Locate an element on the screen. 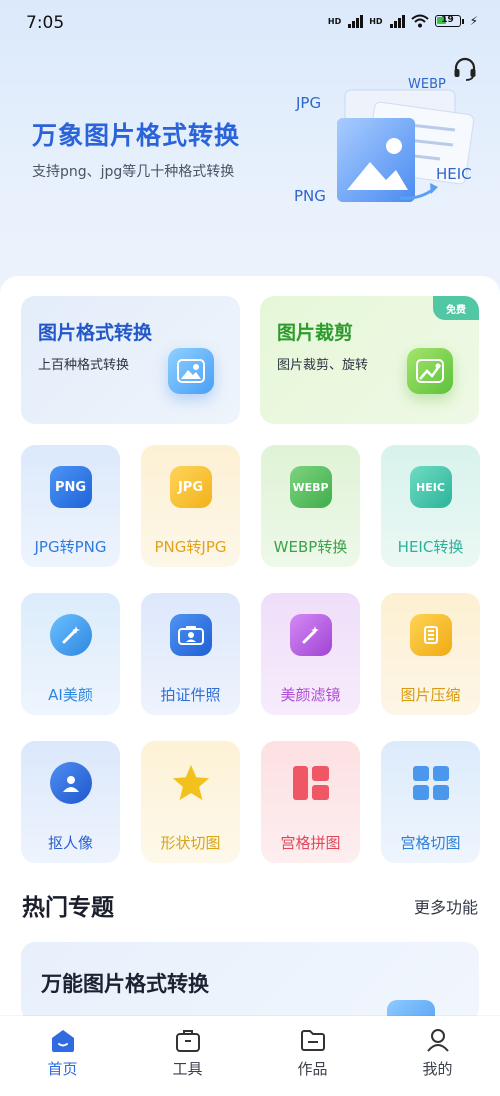 This screenshot has height=1096, width=500. heic-file-icon: HEIC is located at coordinates (430, 487).